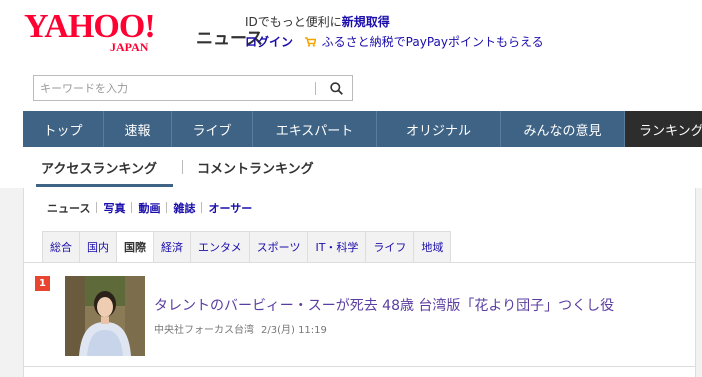  What do you see at coordinates (114, 208) in the screenshot?
I see `category-photo: 写真` at bounding box center [114, 208].